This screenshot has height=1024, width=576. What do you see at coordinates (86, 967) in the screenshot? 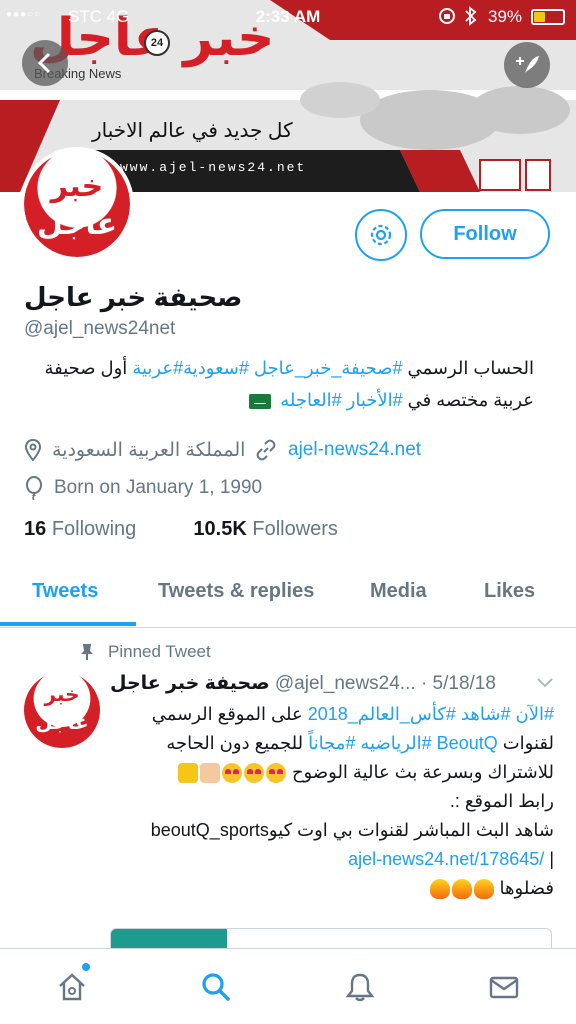
I see `new-content-dot` at bounding box center [86, 967].